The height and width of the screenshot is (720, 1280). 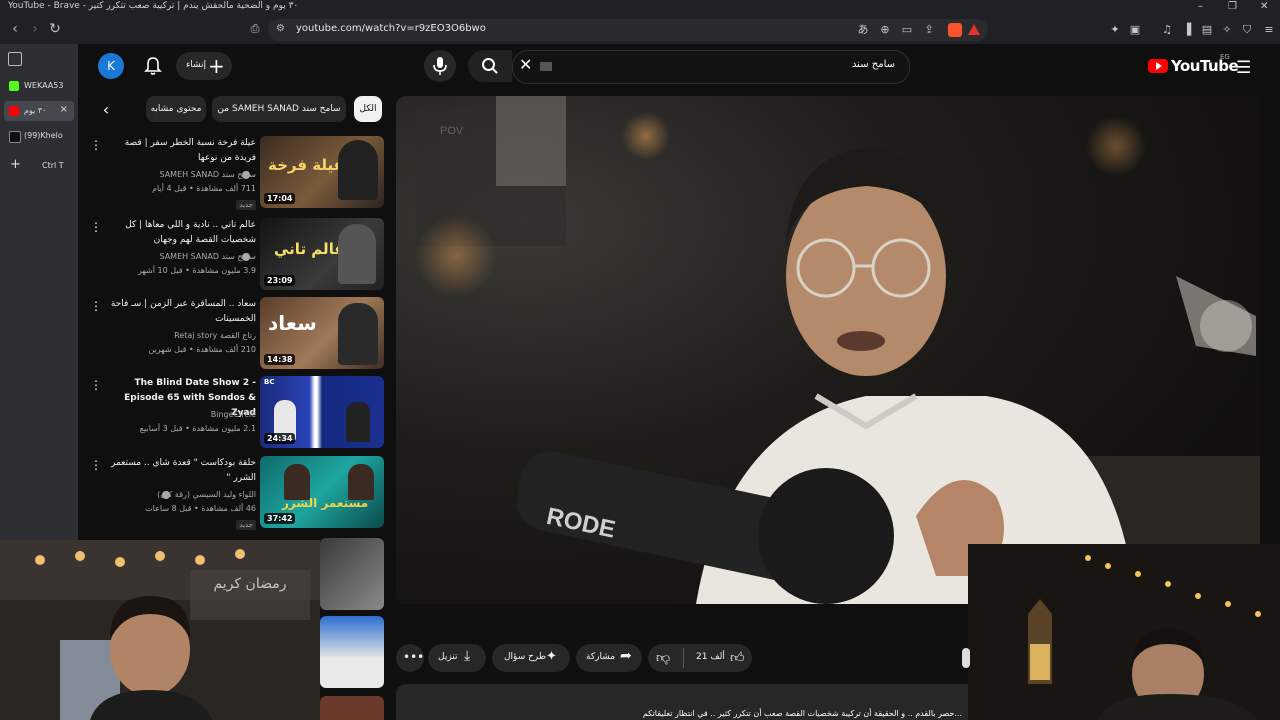 I want to click on bookmark-icon: ⎙, so click(x=255, y=29).